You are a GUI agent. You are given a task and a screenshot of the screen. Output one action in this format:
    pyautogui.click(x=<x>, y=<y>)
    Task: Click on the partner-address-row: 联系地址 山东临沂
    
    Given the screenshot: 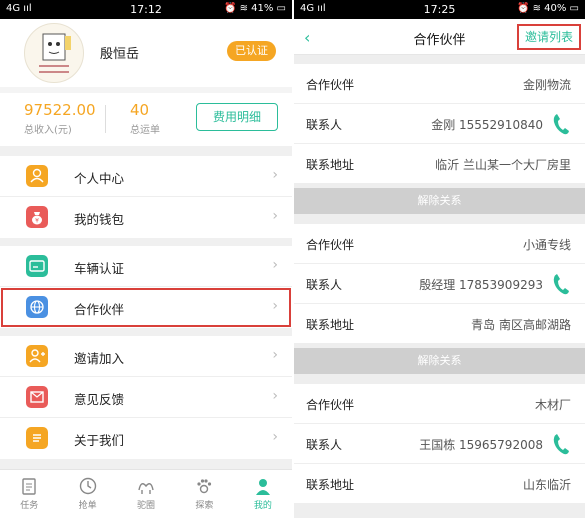 What is the action you would take?
    pyautogui.click(x=439, y=484)
    